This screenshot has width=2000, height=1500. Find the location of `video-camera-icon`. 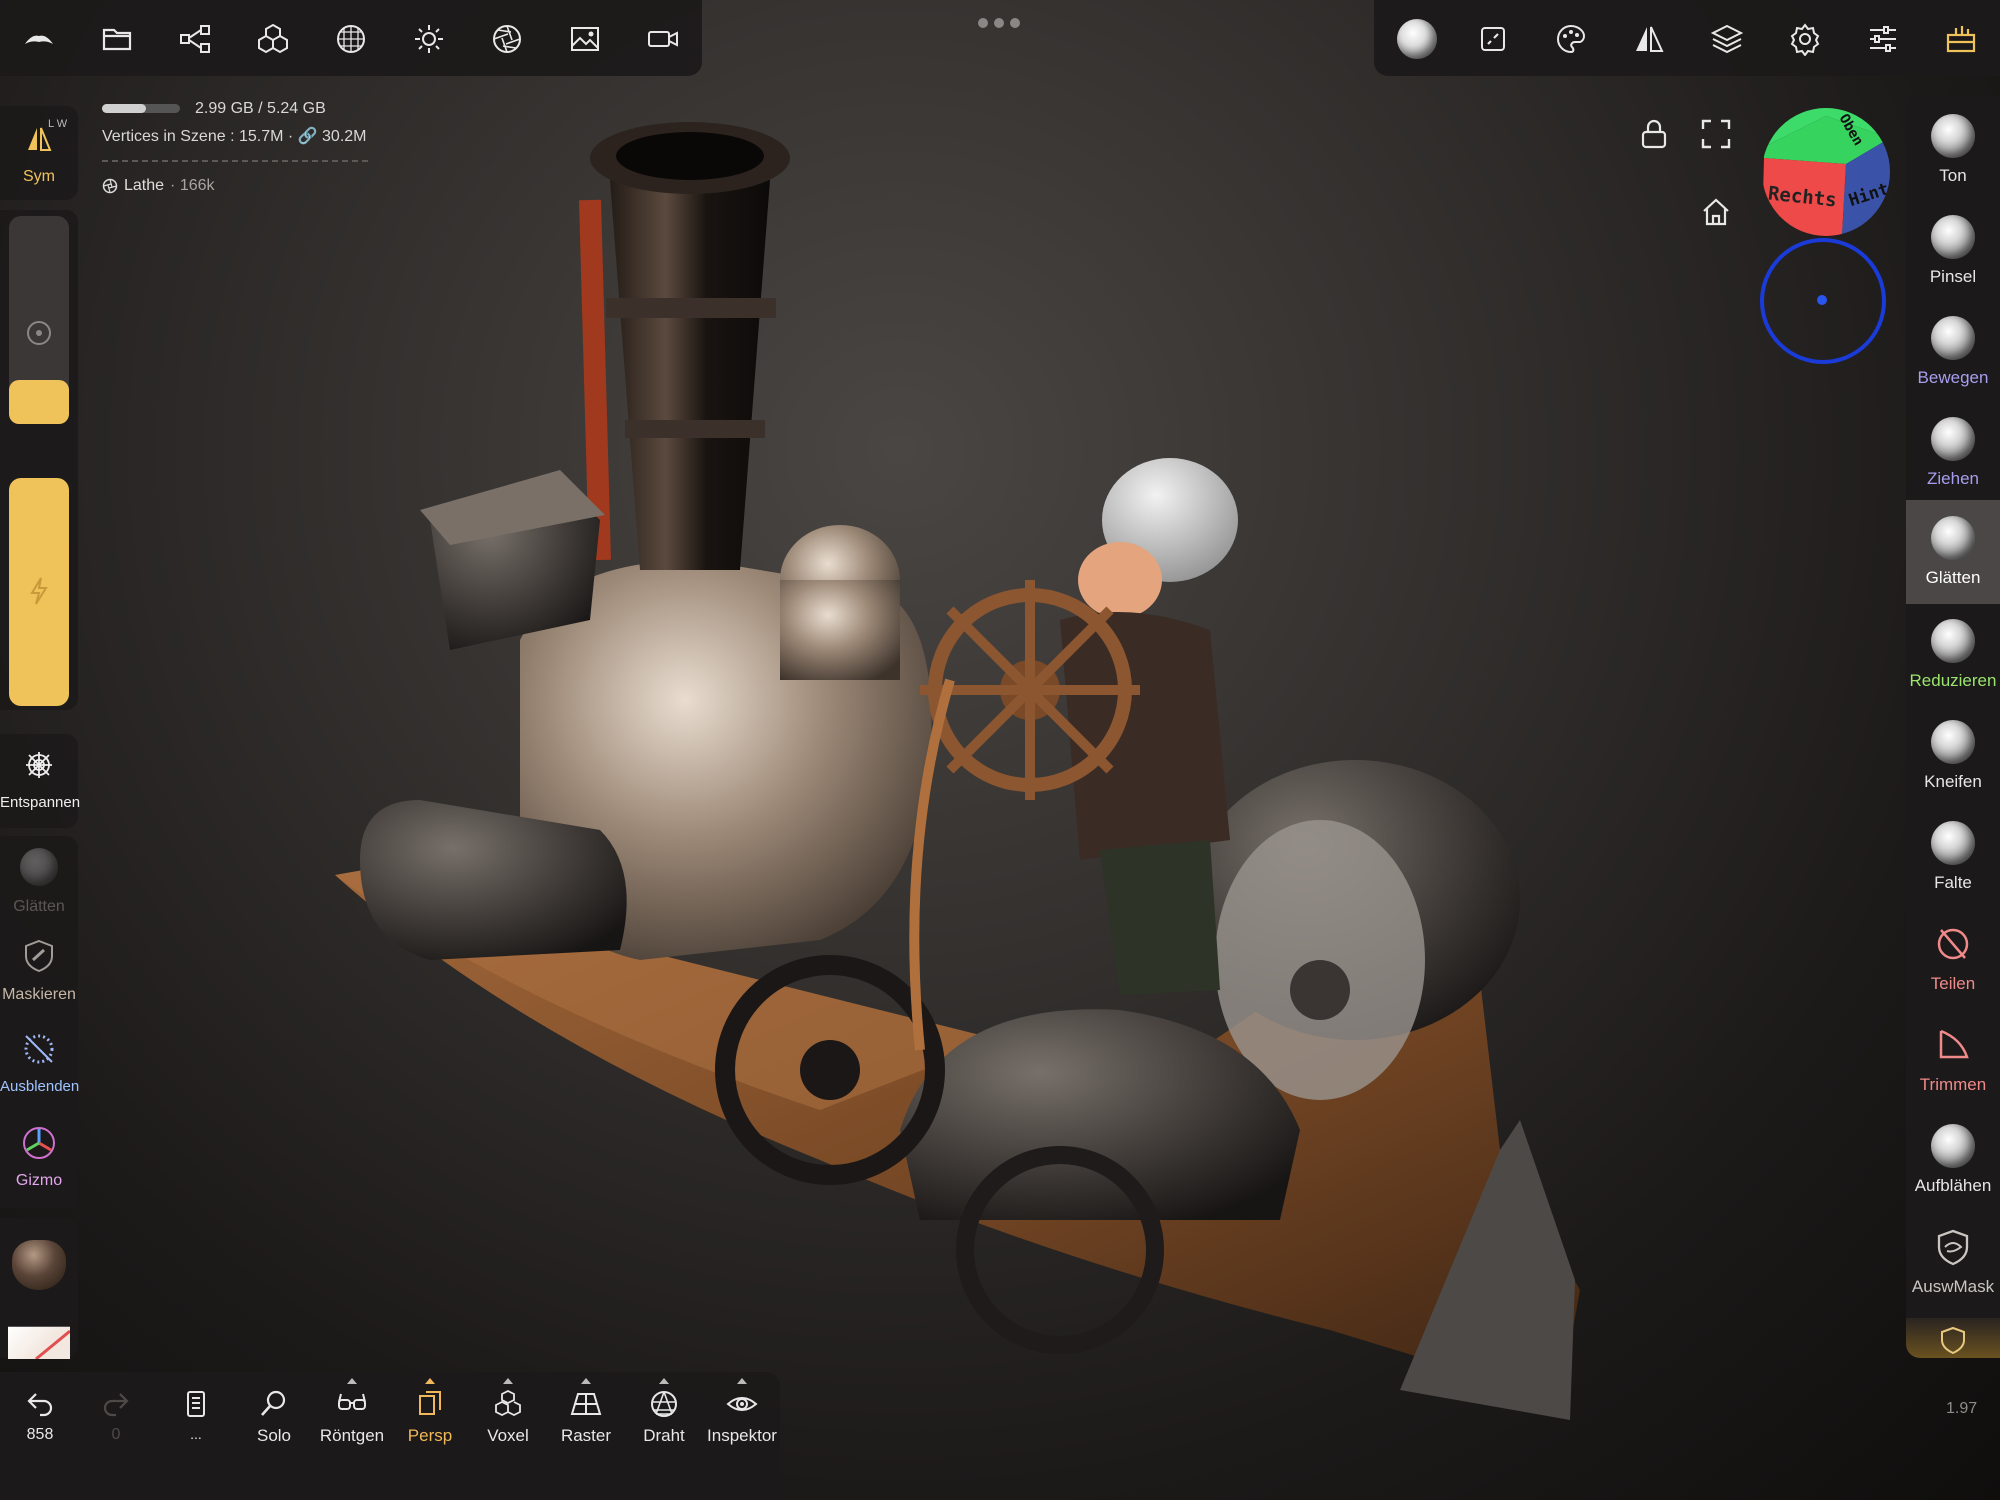

video-camera-icon is located at coordinates (663, 39).